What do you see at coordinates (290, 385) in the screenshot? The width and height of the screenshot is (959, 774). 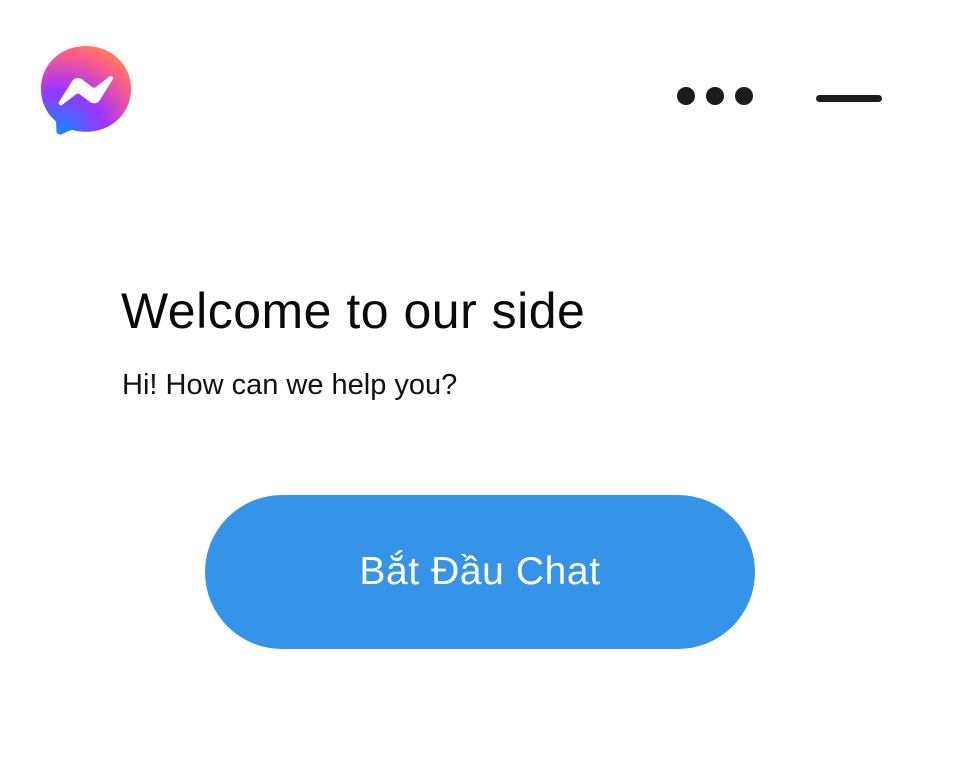 I see `welcome-subtitle: Hi! How can we help you?` at bounding box center [290, 385].